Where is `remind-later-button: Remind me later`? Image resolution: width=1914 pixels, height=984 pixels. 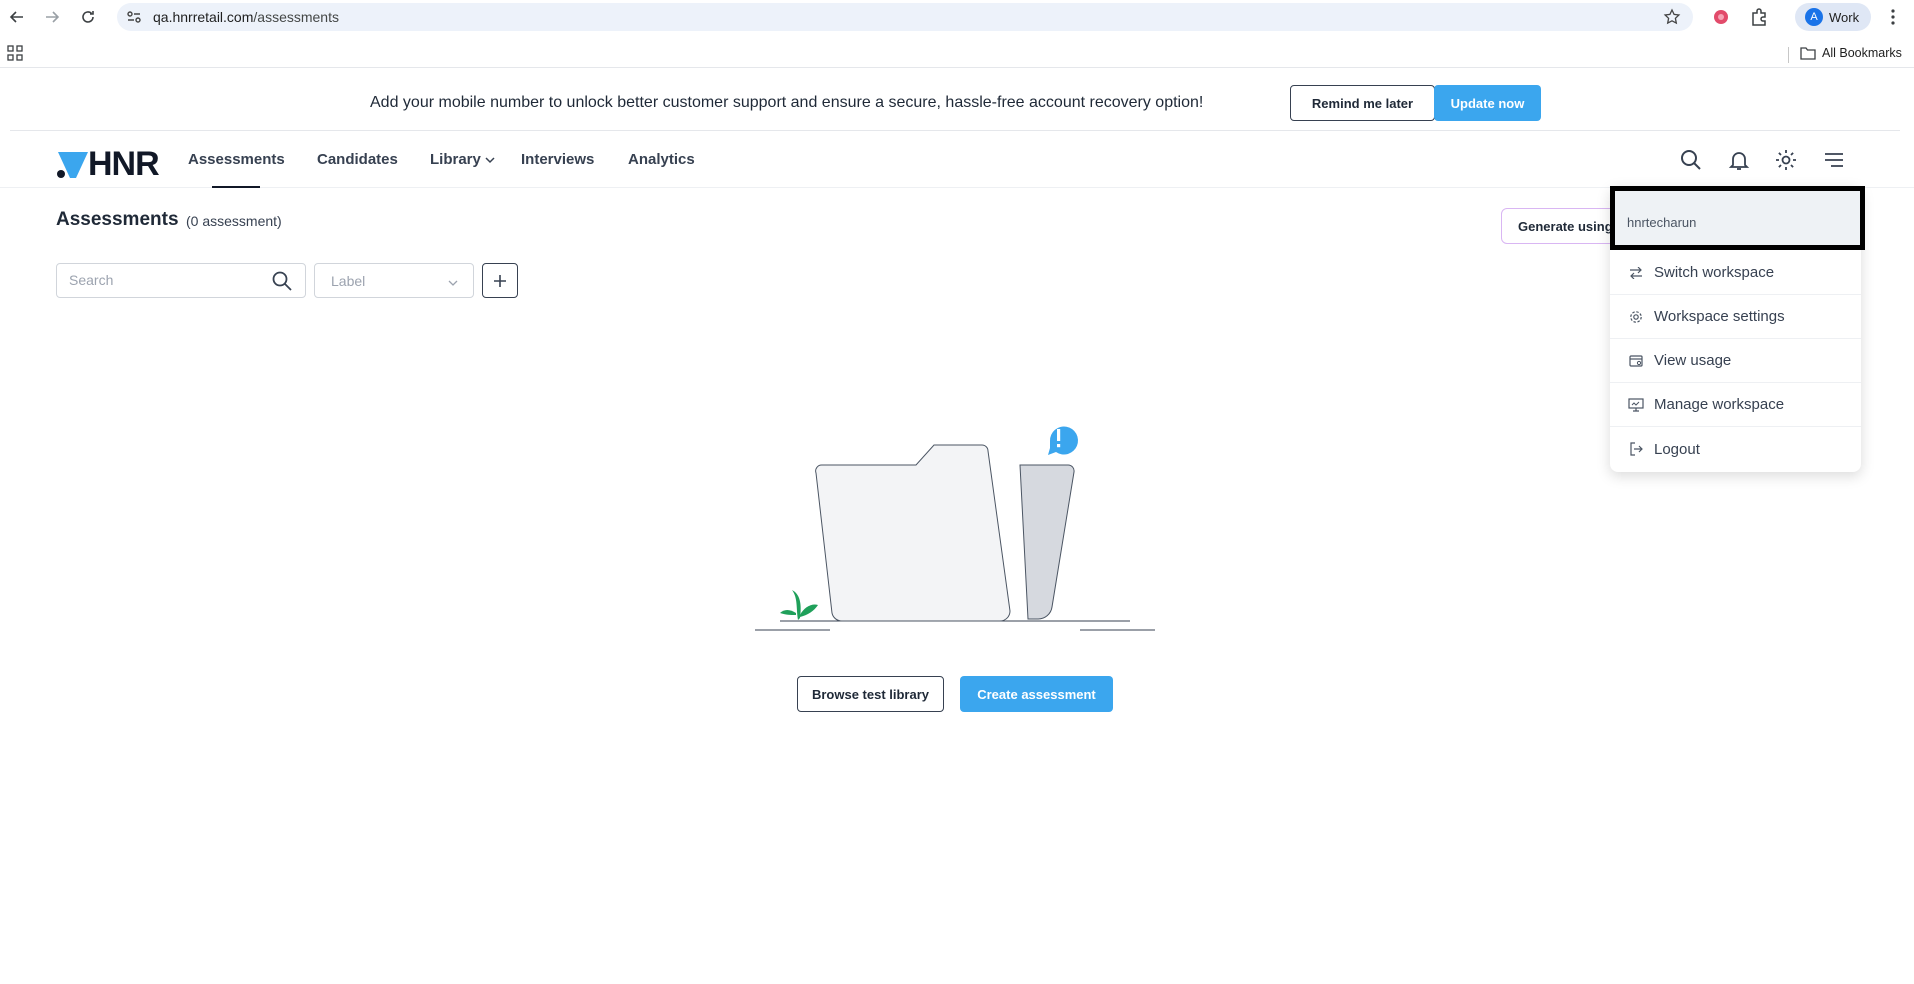
remind-later-button: Remind me later is located at coordinates (1362, 103).